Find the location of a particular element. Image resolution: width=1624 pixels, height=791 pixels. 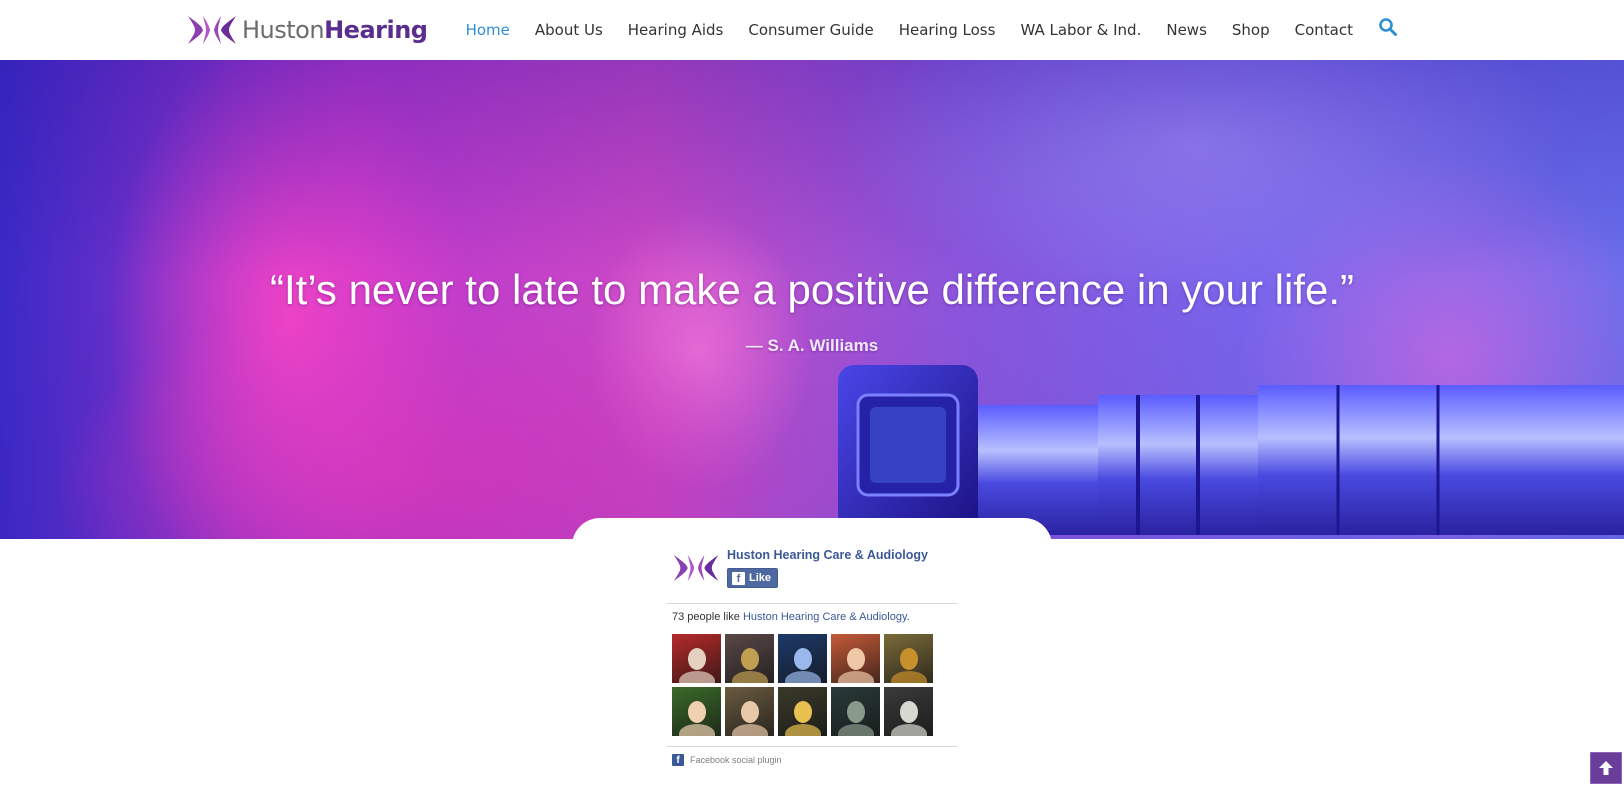

search-button is located at coordinates (1388, 27).